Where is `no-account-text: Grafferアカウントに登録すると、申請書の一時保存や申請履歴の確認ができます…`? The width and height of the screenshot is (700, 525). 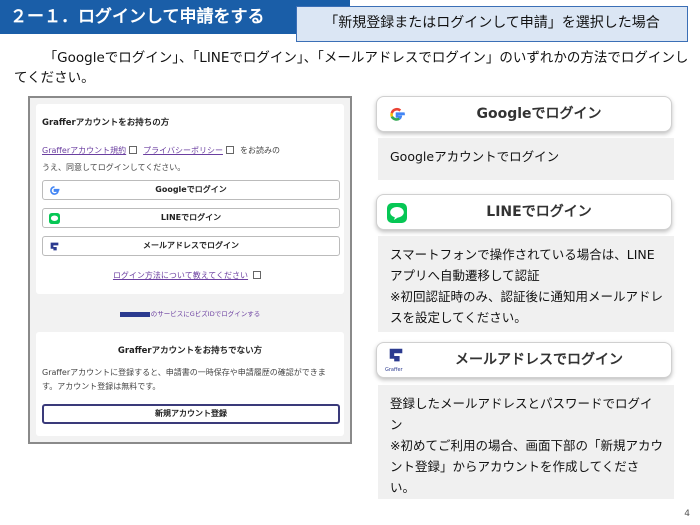 no-account-text: Grafferアカウントに登録すると、申請書の一時保存や申請履歴の確認ができます… is located at coordinates (184, 379).